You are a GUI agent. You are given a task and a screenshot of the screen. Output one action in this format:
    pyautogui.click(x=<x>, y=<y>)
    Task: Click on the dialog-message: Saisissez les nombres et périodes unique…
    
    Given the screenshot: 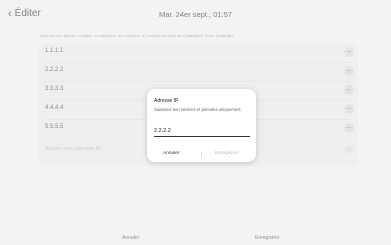 What is the action you would take?
    pyautogui.click(x=198, y=109)
    